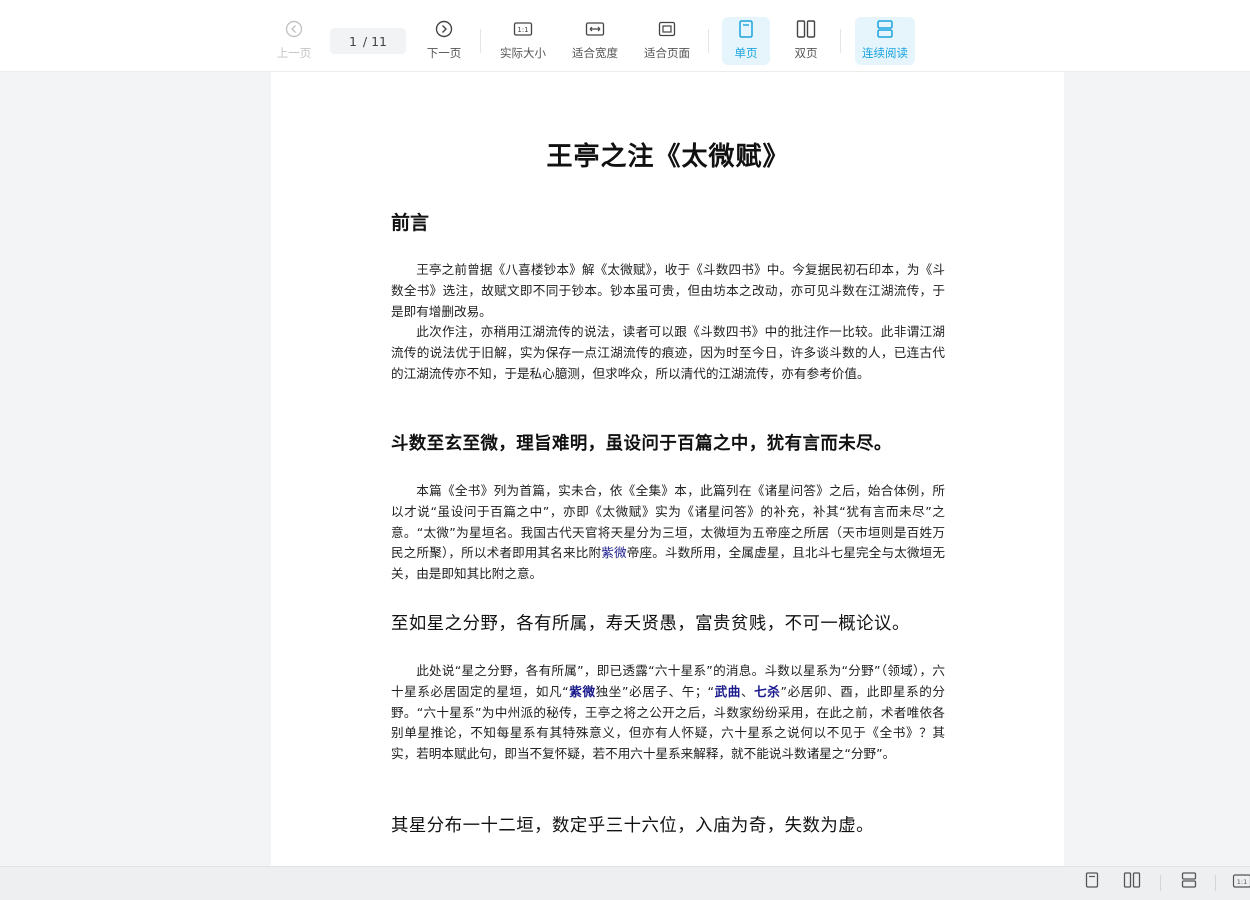 This screenshot has width=1250, height=900. Describe the element at coordinates (625, 883) in the screenshot. I see `bottom-status-bar: 1:1` at that location.